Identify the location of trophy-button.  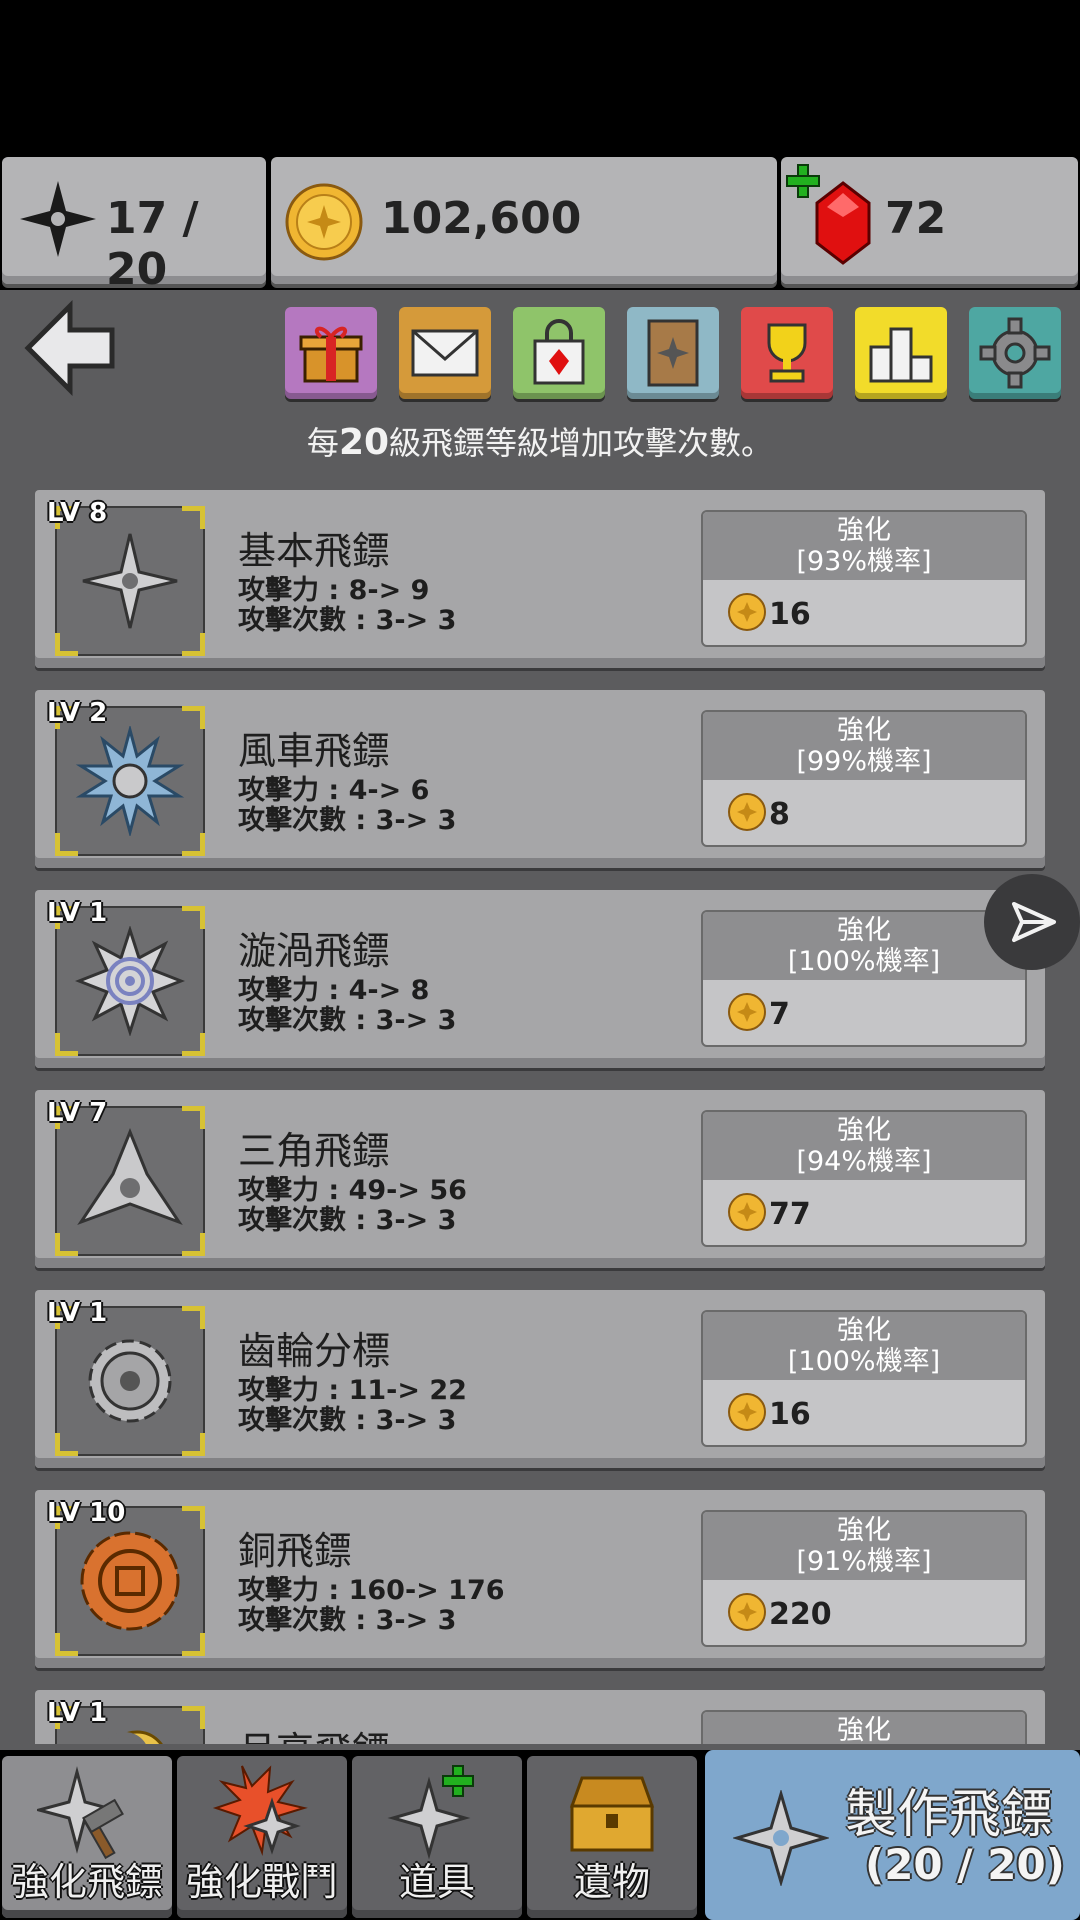
(787, 353).